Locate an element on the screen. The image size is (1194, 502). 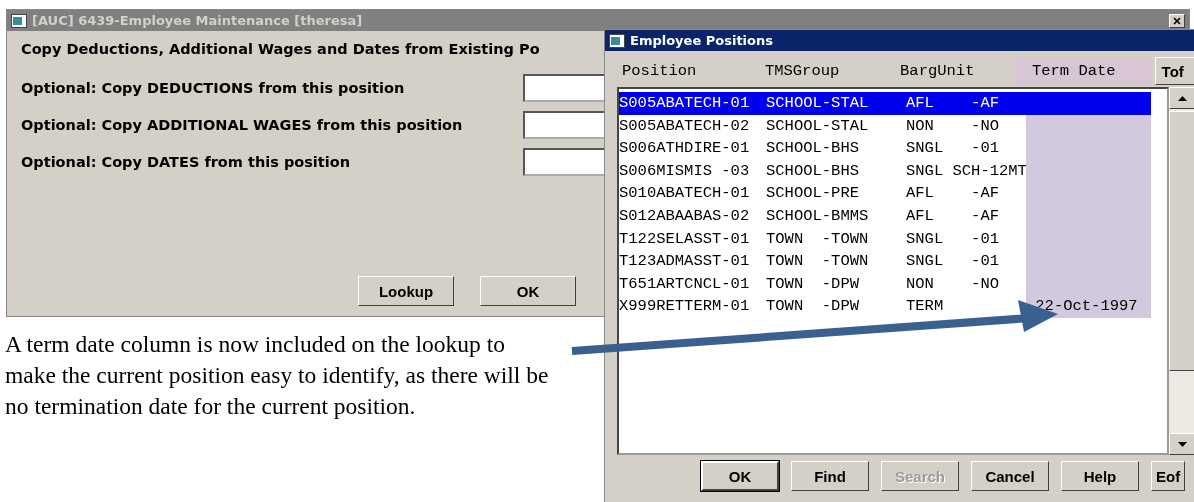
scrollbar is located at coordinates (1181, 271).